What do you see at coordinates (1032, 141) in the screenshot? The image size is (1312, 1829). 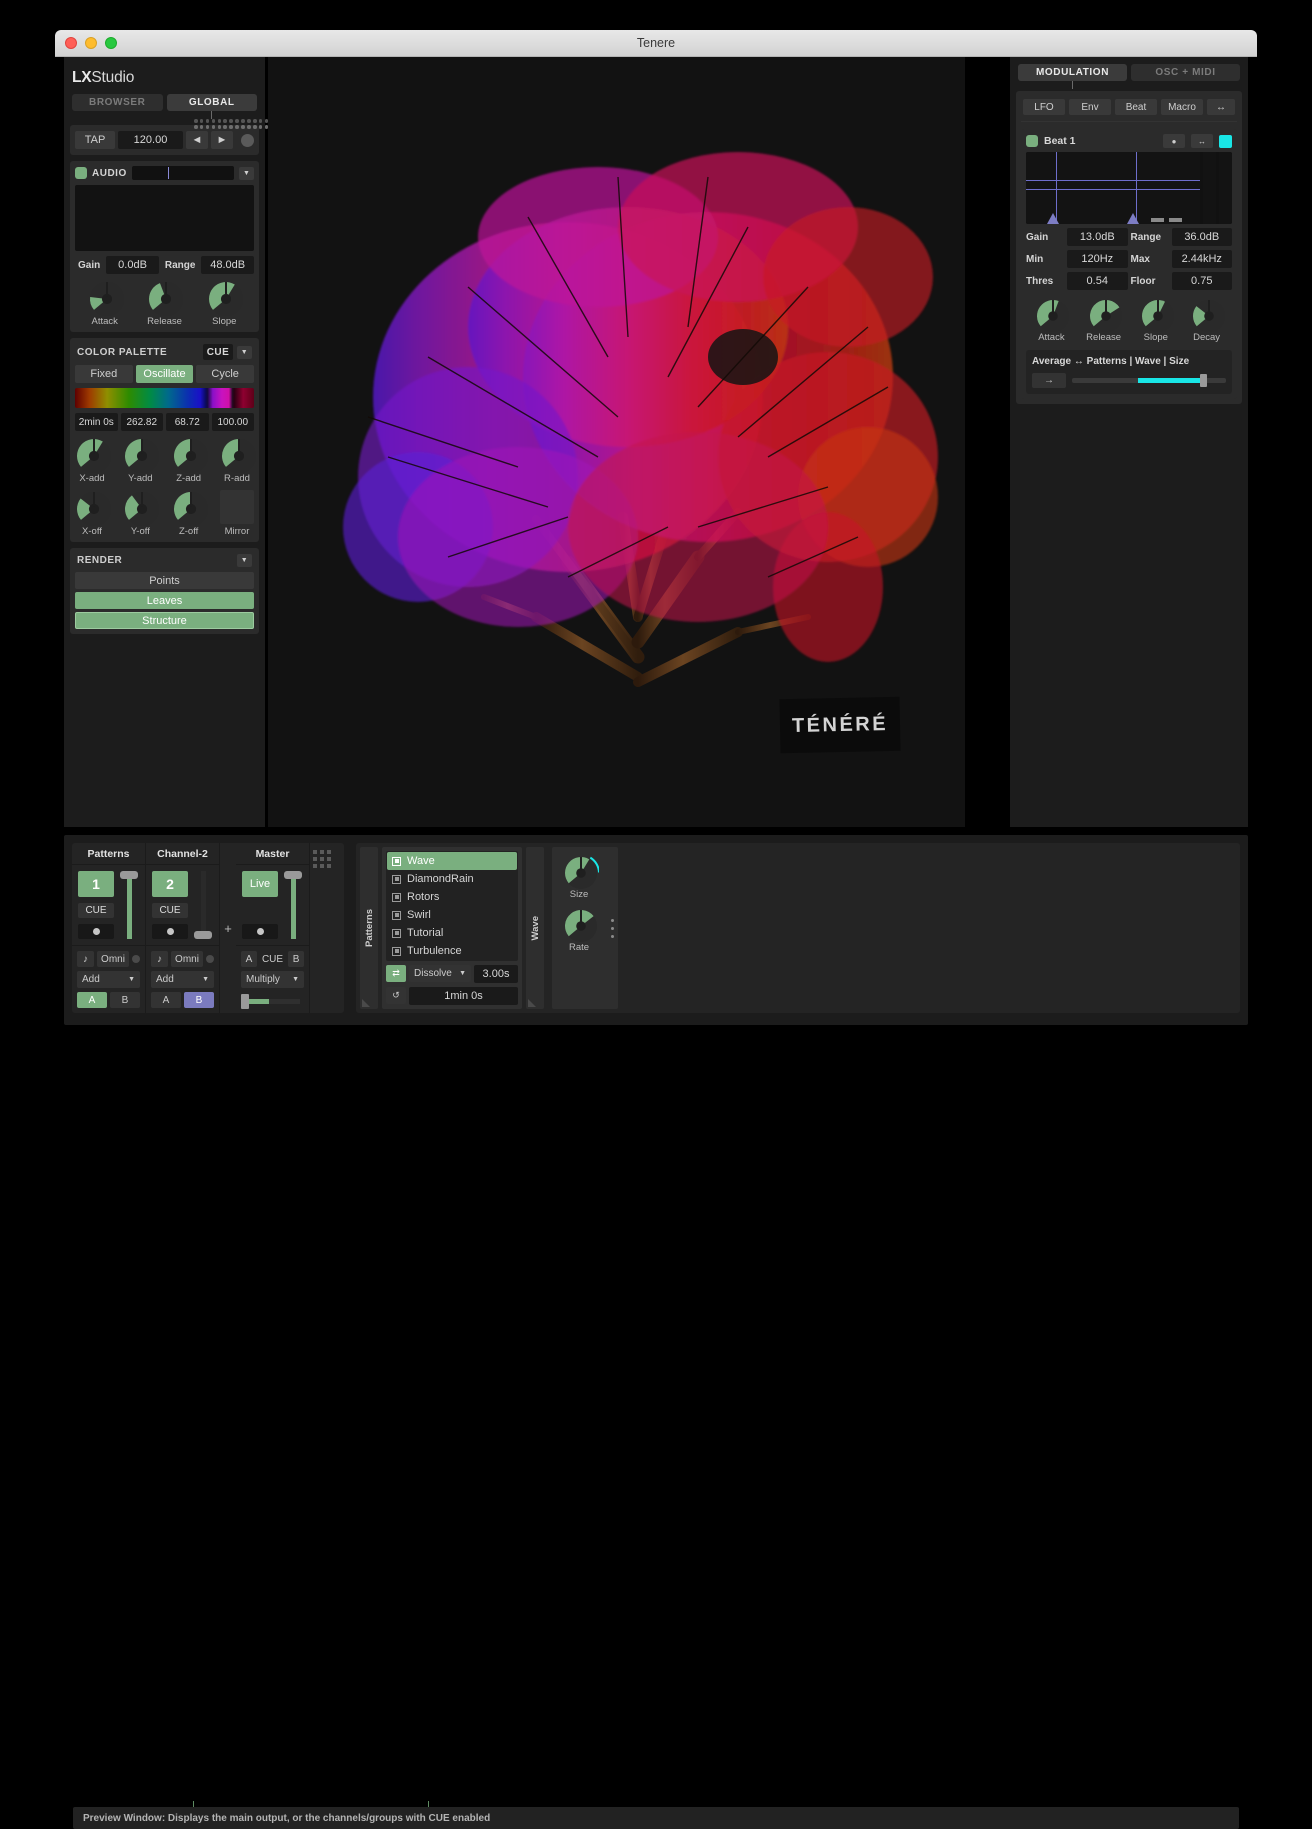 I see `beat-enable-toggle` at bounding box center [1032, 141].